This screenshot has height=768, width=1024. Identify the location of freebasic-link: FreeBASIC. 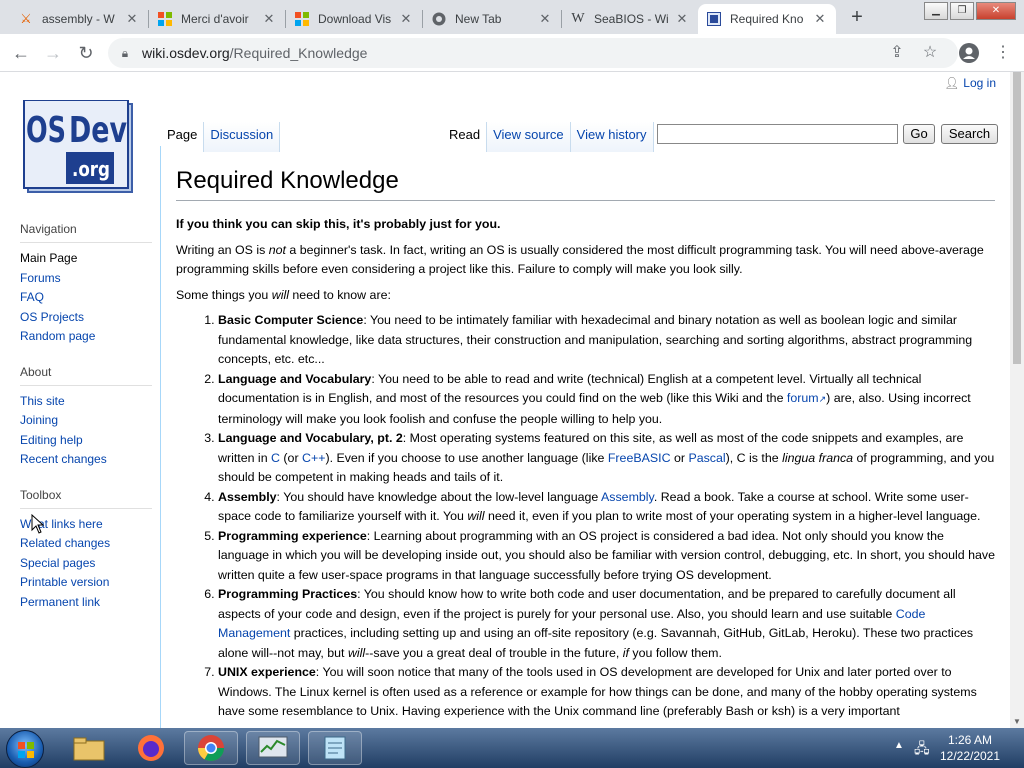
(639, 458).